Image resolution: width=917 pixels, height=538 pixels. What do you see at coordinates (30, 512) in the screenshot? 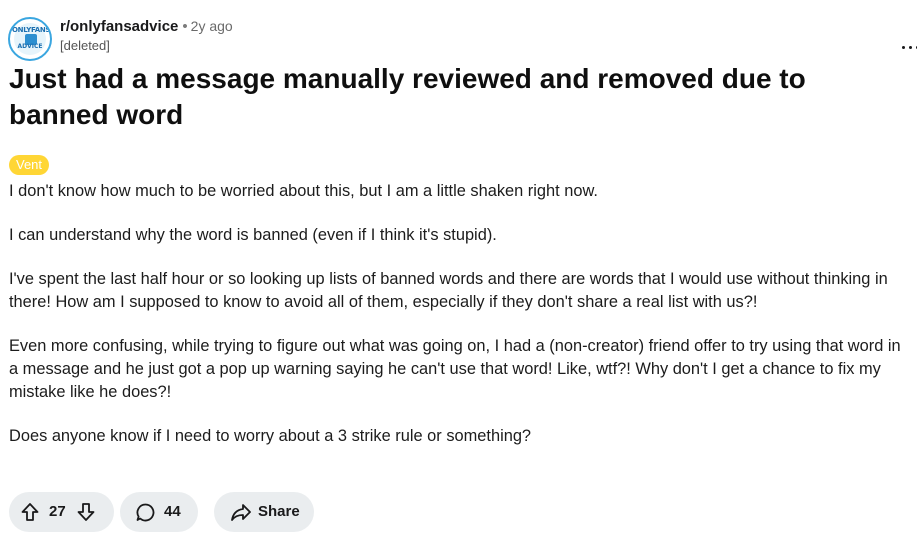
I see `upvote-icon` at bounding box center [30, 512].